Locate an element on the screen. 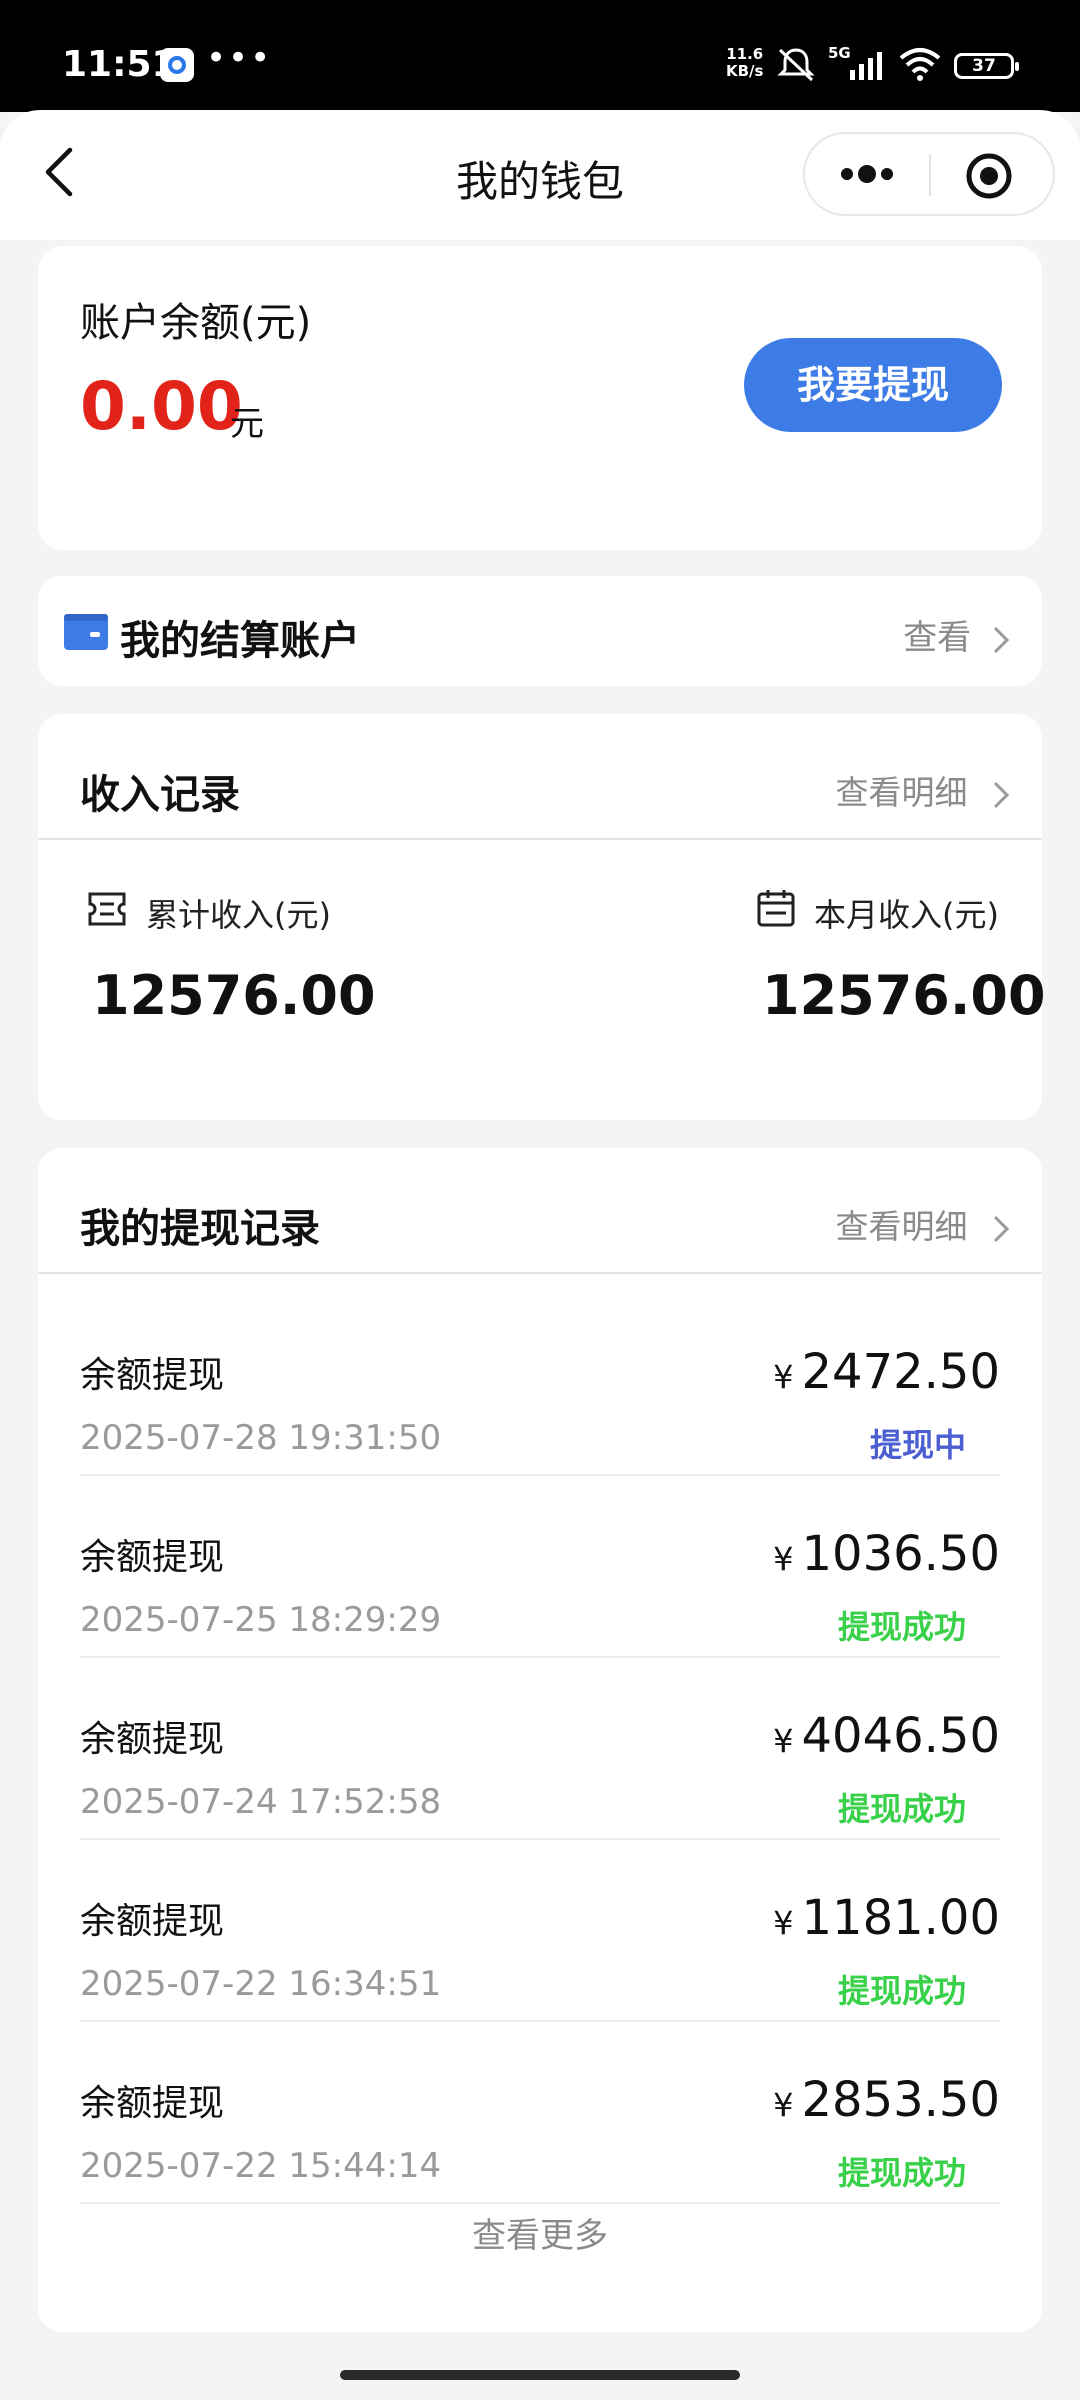 Image resolution: width=1080 pixels, height=2400 pixels. withdrawal-amount: ¥1036.50 is located at coordinates (886, 1554).